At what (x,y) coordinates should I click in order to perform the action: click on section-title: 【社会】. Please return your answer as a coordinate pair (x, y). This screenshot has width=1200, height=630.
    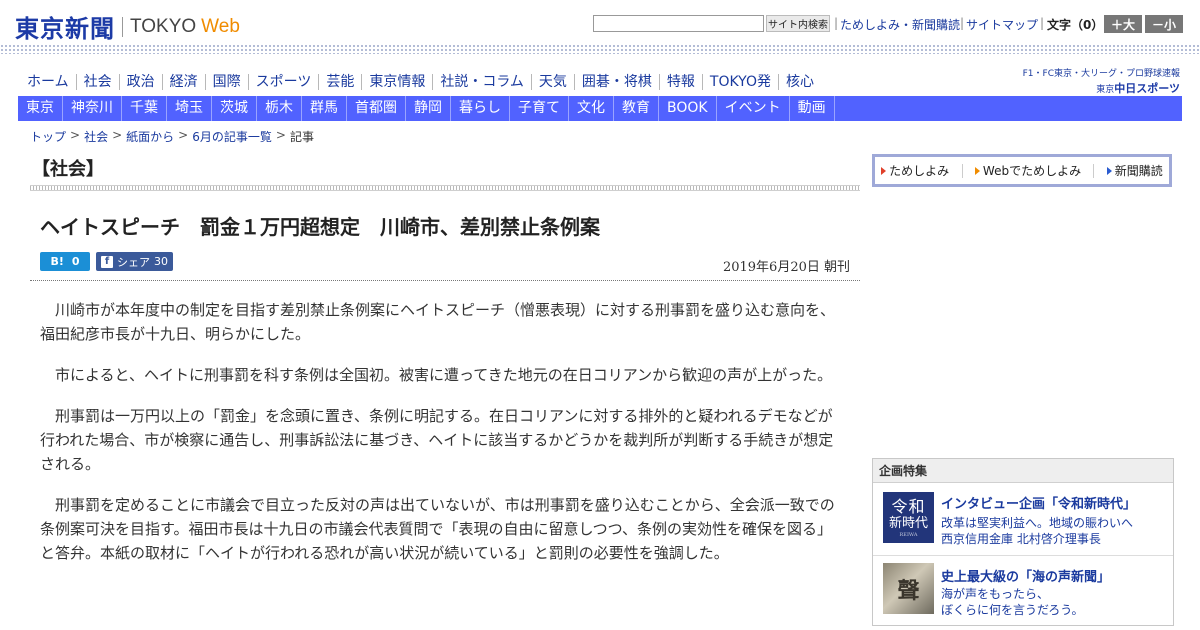
    Looking at the image, I should click on (68, 169).